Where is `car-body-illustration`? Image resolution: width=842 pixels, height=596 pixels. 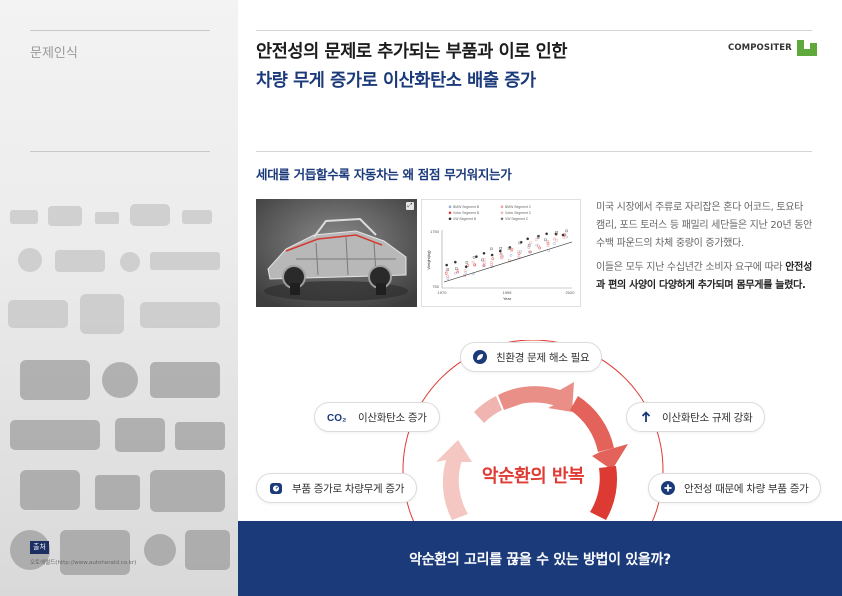 car-body-illustration is located at coordinates (336, 253).